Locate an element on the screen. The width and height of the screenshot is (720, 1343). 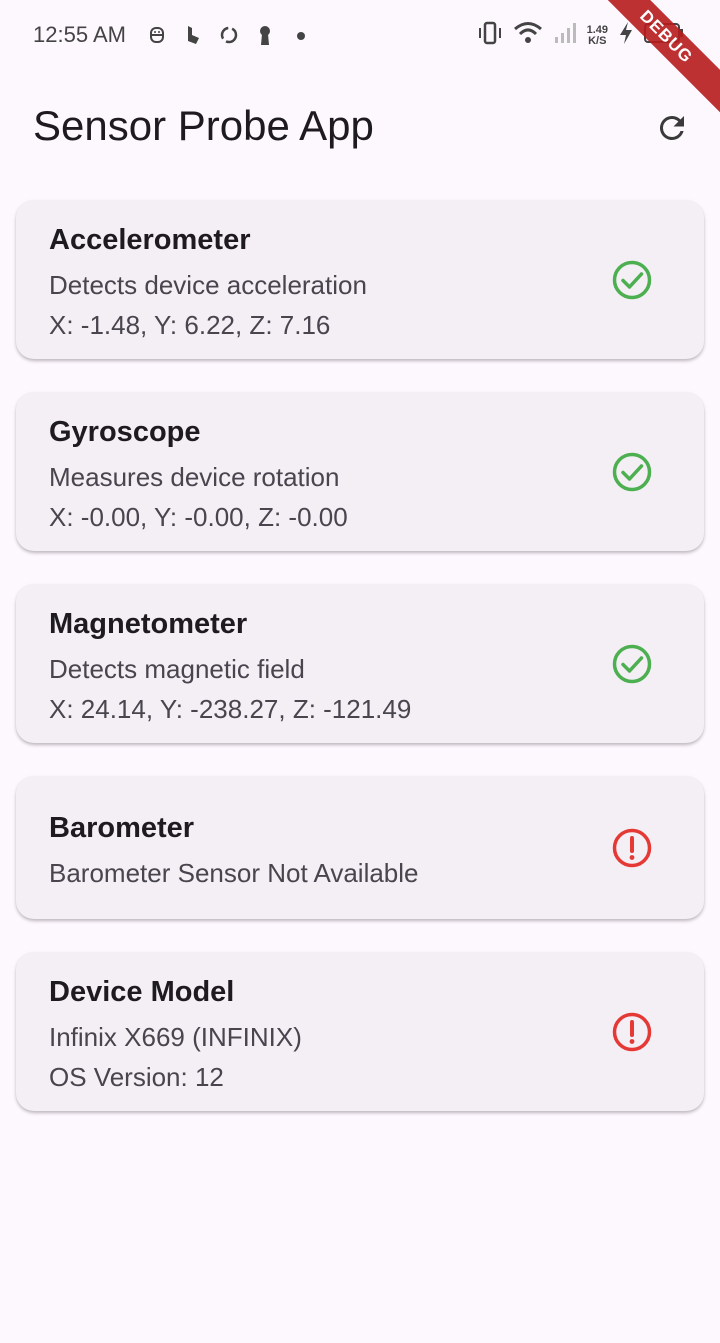
net-speed: 1.49 K/S is located at coordinates (597, 35).